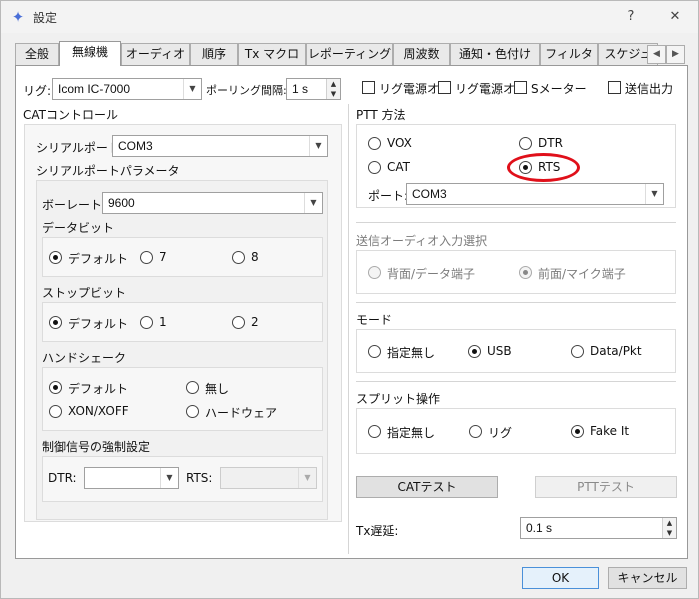 Image resolution: width=699 pixels, height=599 pixels. What do you see at coordinates (199, 478) in the screenshot?
I see `rts-label: RTS:` at bounding box center [199, 478].